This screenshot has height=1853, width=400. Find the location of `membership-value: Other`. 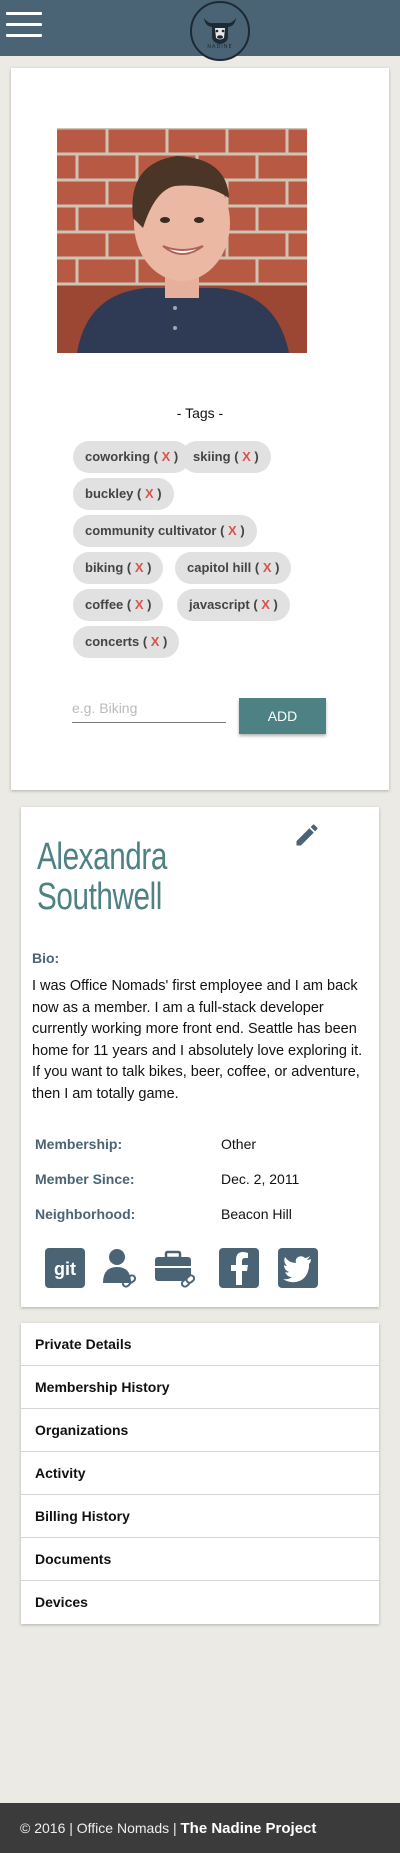

membership-value: Other is located at coordinates (239, 1144).